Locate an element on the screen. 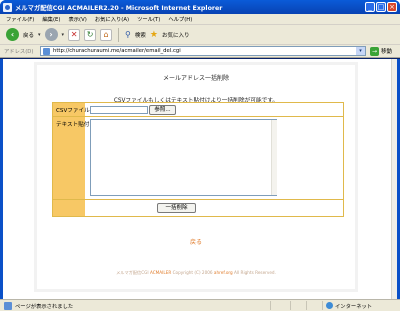  page-scrollbar is located at coordinates (394, 179).